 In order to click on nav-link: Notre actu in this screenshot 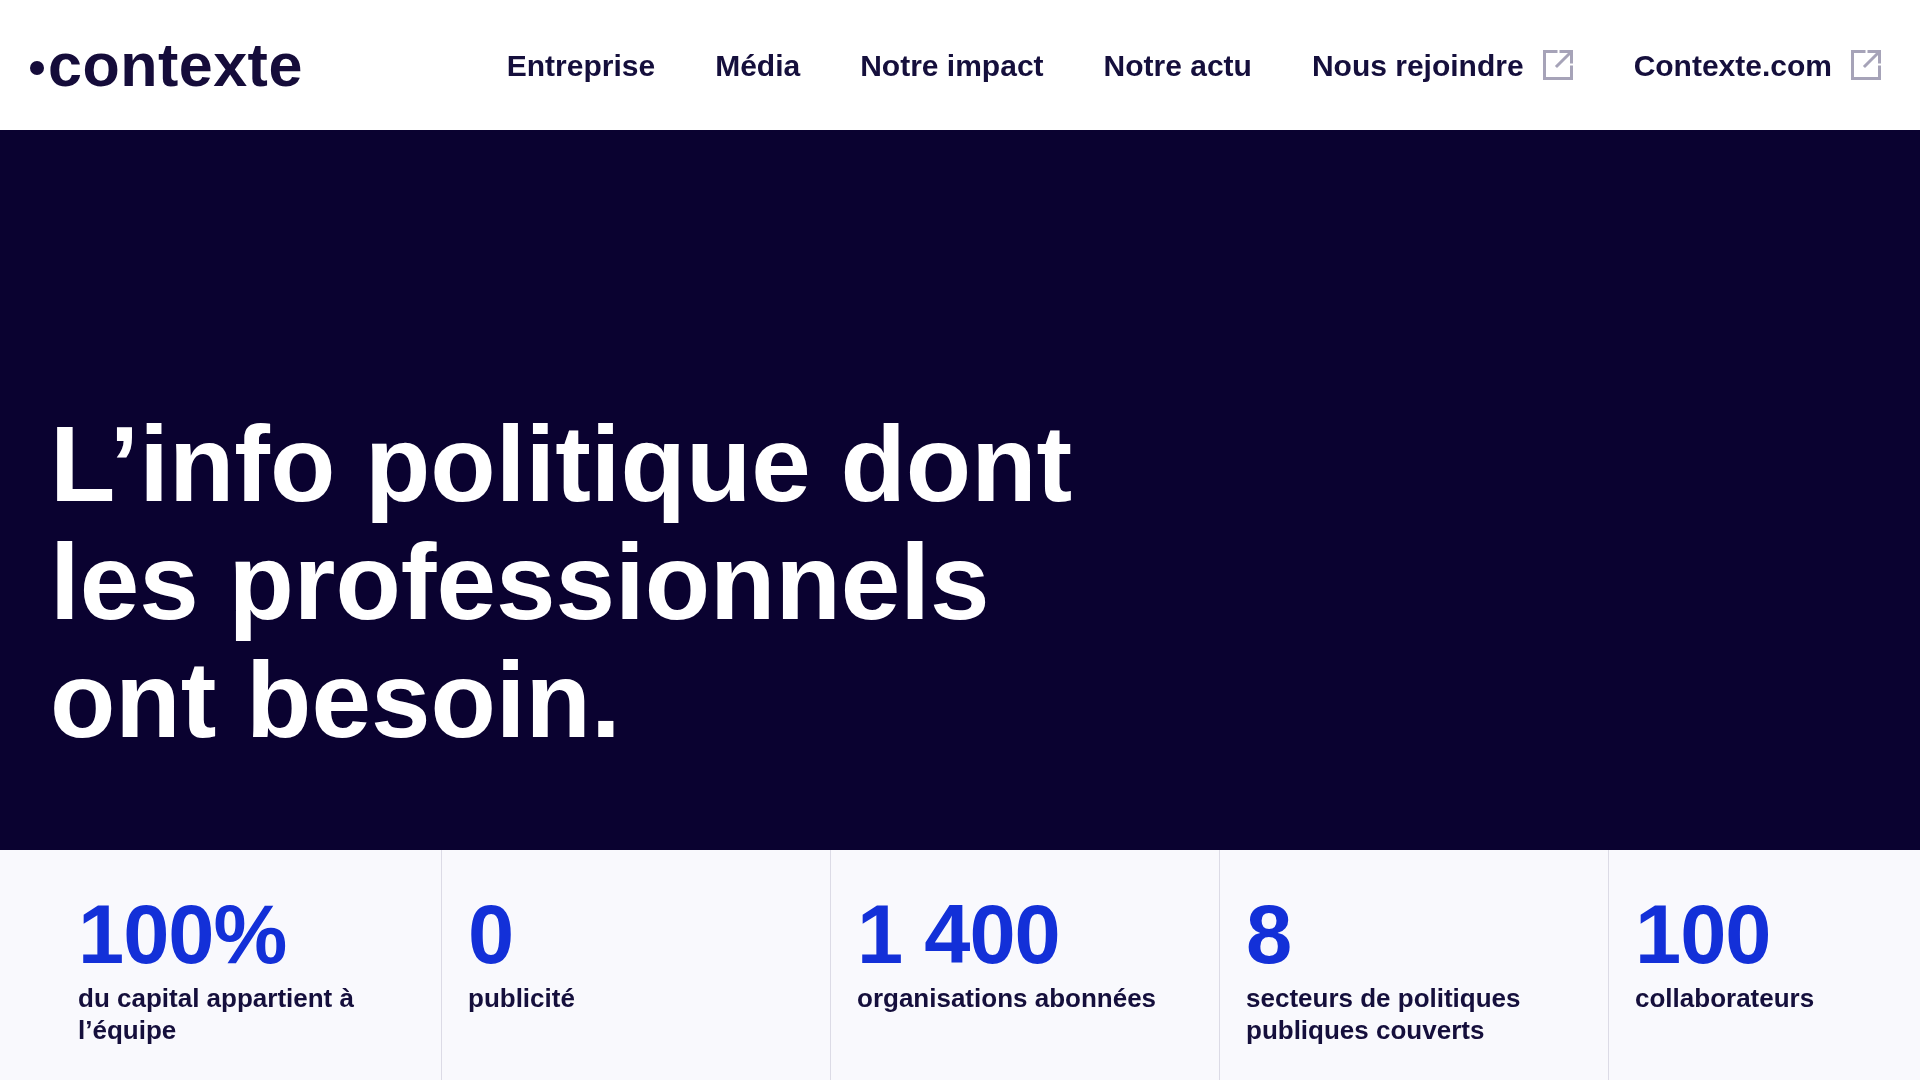, I will do `click(1177, 65)`.